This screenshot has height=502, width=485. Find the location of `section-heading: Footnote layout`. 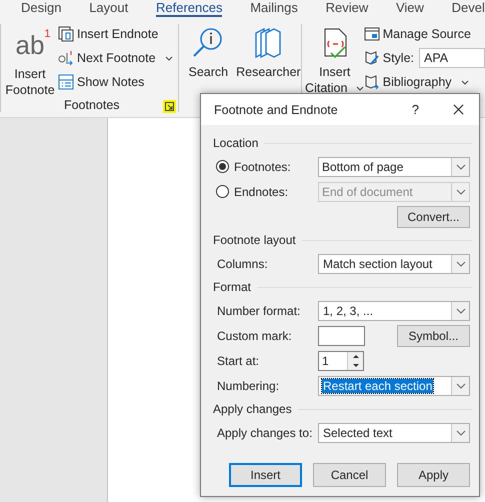

section-heading: Footnote layout is located at coordinates (254, 240).